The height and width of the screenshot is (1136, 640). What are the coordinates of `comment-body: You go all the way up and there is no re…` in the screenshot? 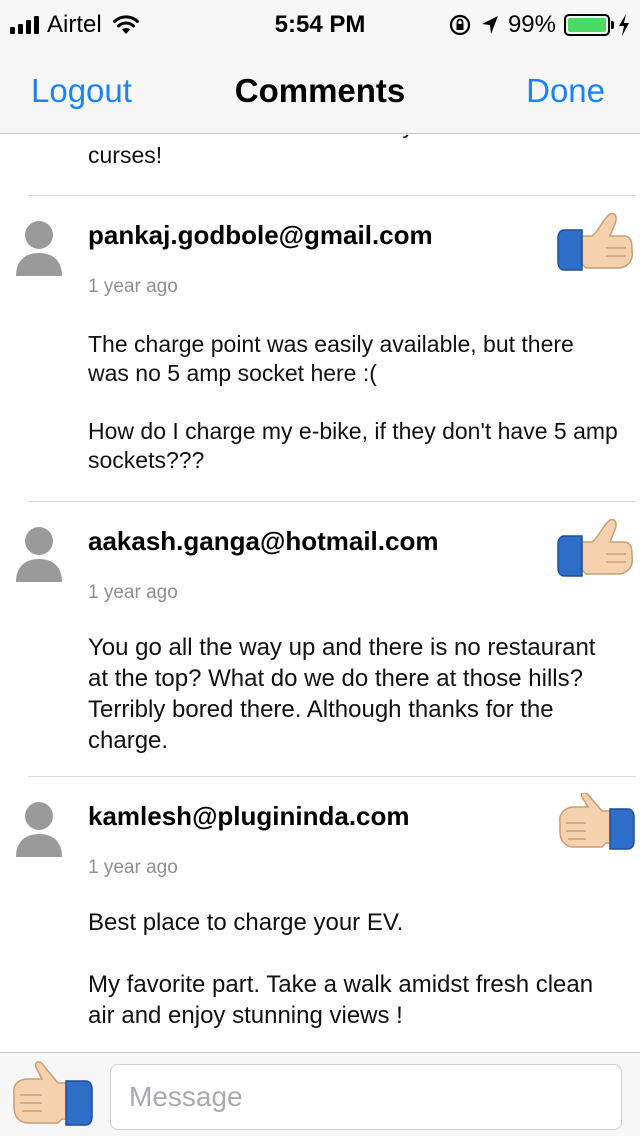 It's located at (353, 708).